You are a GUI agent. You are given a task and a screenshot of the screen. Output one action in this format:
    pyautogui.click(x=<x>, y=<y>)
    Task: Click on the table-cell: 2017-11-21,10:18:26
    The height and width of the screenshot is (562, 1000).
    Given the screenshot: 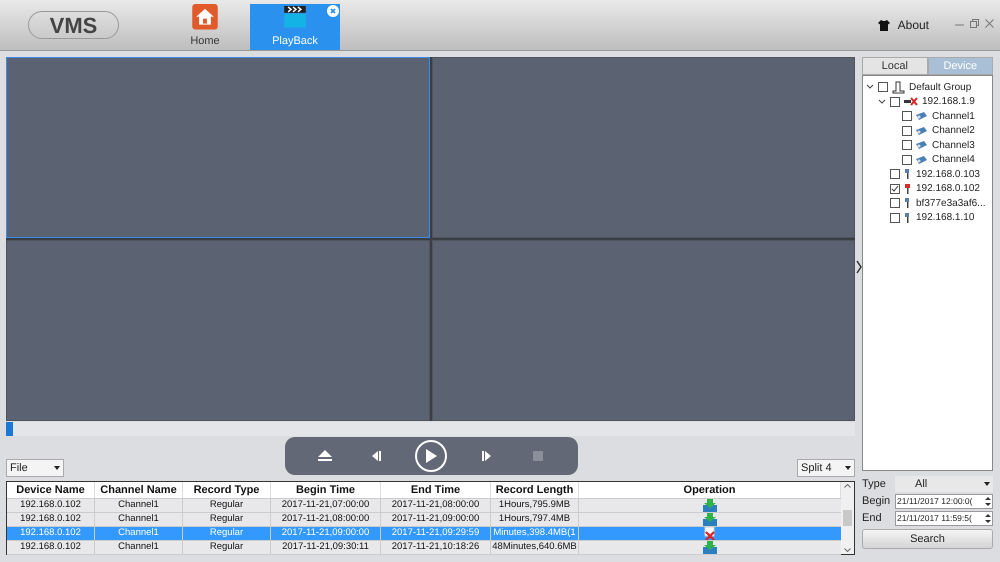 What is the action you would take?
    pyautogui.click(x=436, y=547)
    